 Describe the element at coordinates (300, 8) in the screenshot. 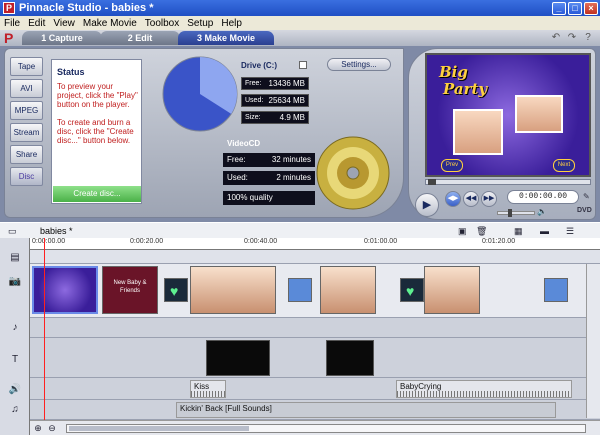

I see `title-bar: P Pinnacle Studio - babies * _ □ ×` at that location.